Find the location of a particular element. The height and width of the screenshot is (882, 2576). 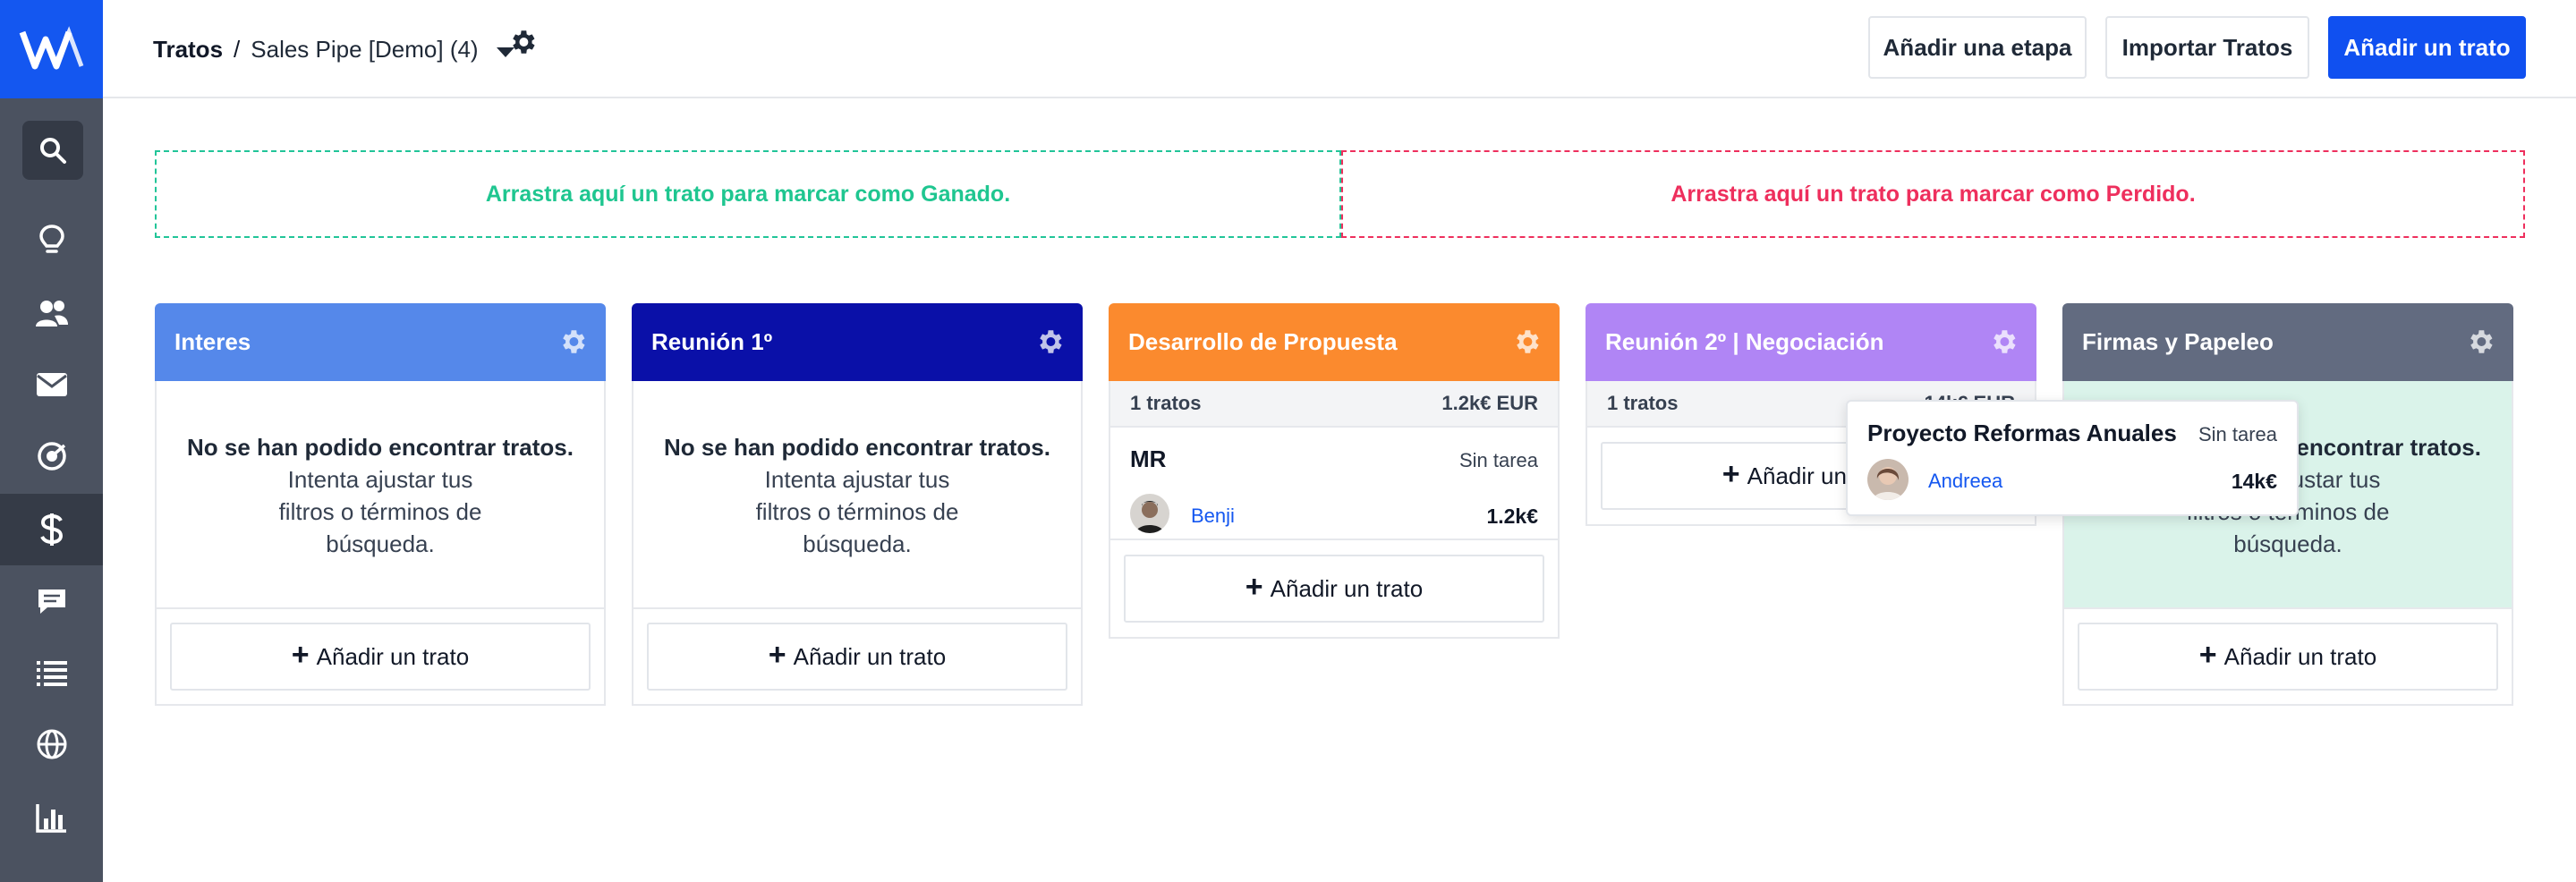

stage-header: Reunión 1º is located at coordinates (857, 342).